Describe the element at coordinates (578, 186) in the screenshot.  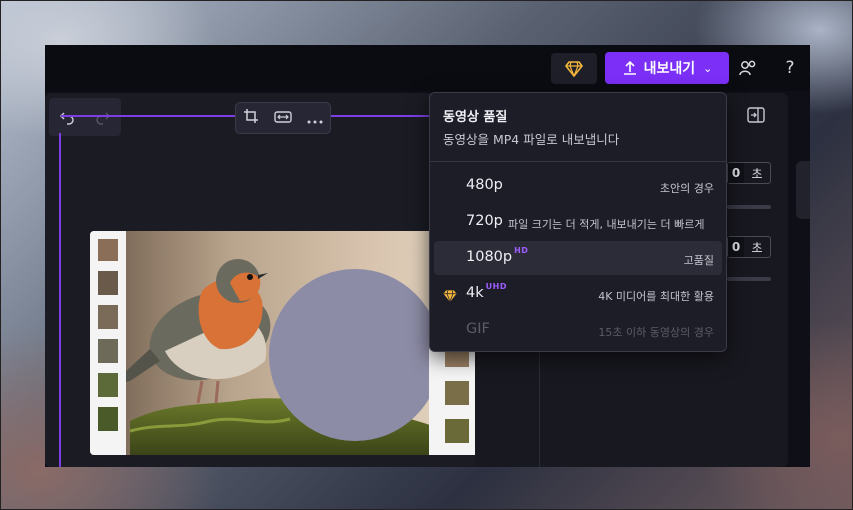
I see `quality-option-480p: 480p 초안의 경우` at that location.